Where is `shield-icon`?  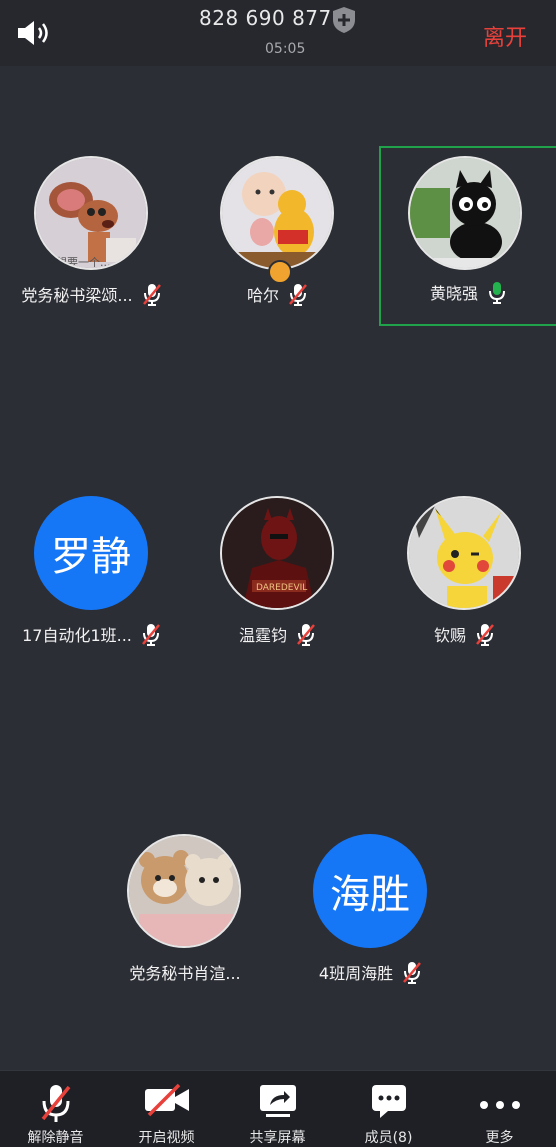 shield-icon is located at coordinates (344, 20).